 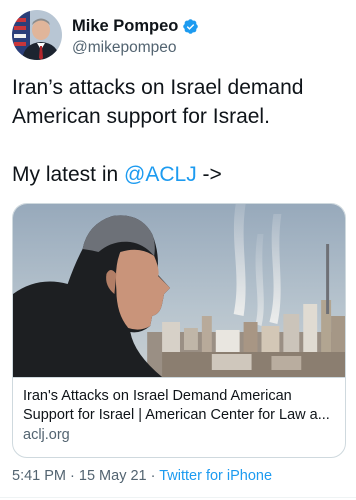 I want to click on tweet-spacer, so click(x=180, y=145).